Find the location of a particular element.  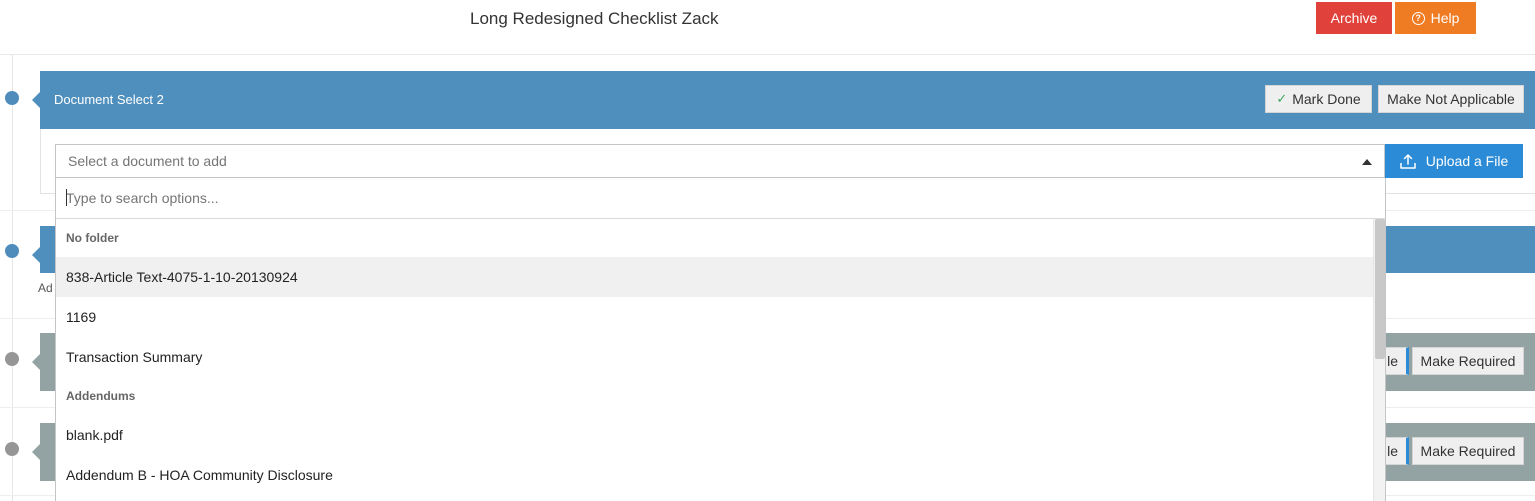

dropdown-search-input is located at coordinates (716, 198).